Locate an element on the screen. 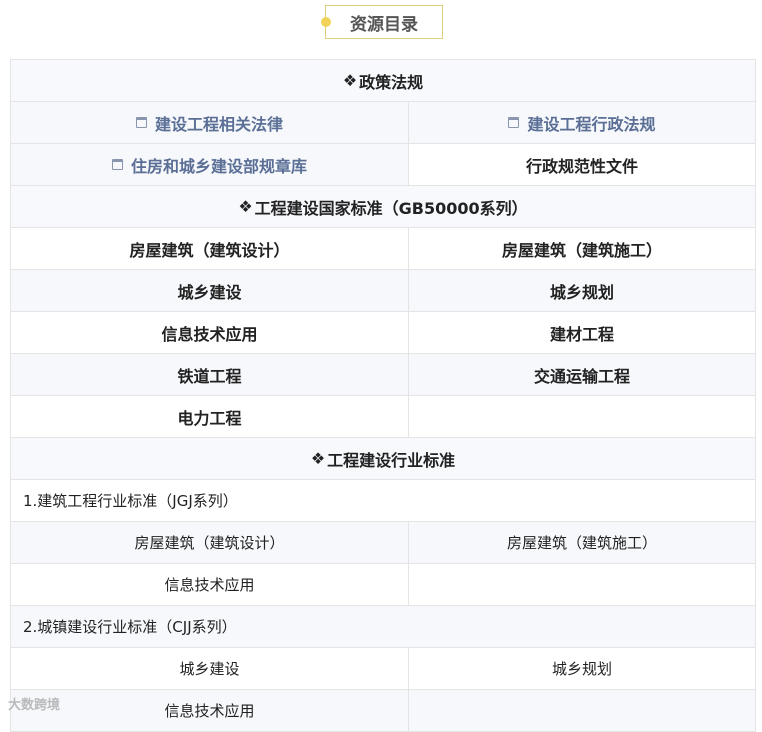  section-heading-policy: ❖ 政策法规 is located at coordinates (383, 81).